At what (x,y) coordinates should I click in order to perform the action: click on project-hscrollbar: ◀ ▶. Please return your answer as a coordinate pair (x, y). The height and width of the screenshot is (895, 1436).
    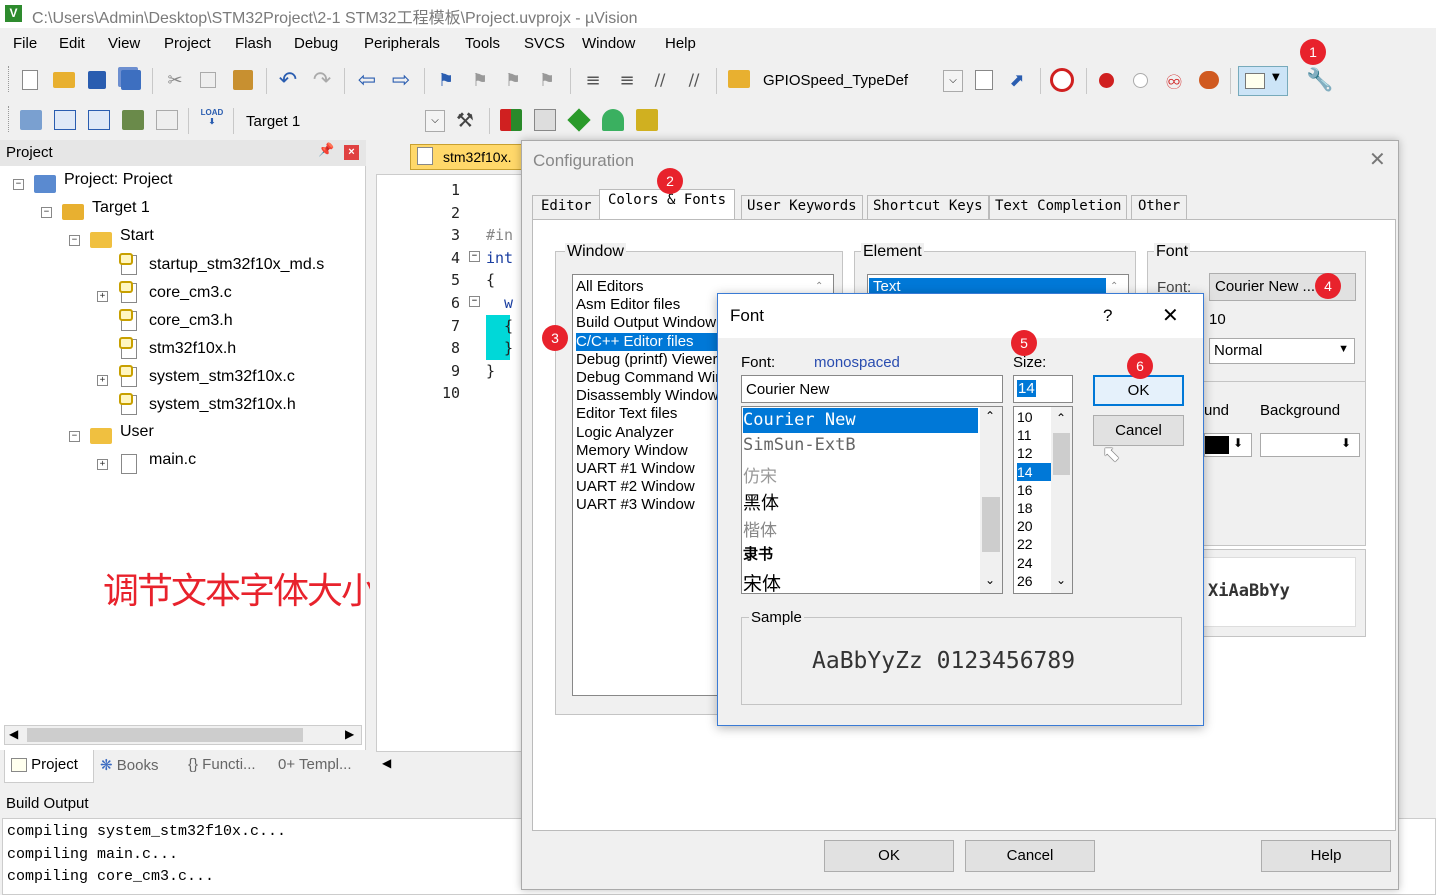
    Looking at the image, I should click on (183, 735).